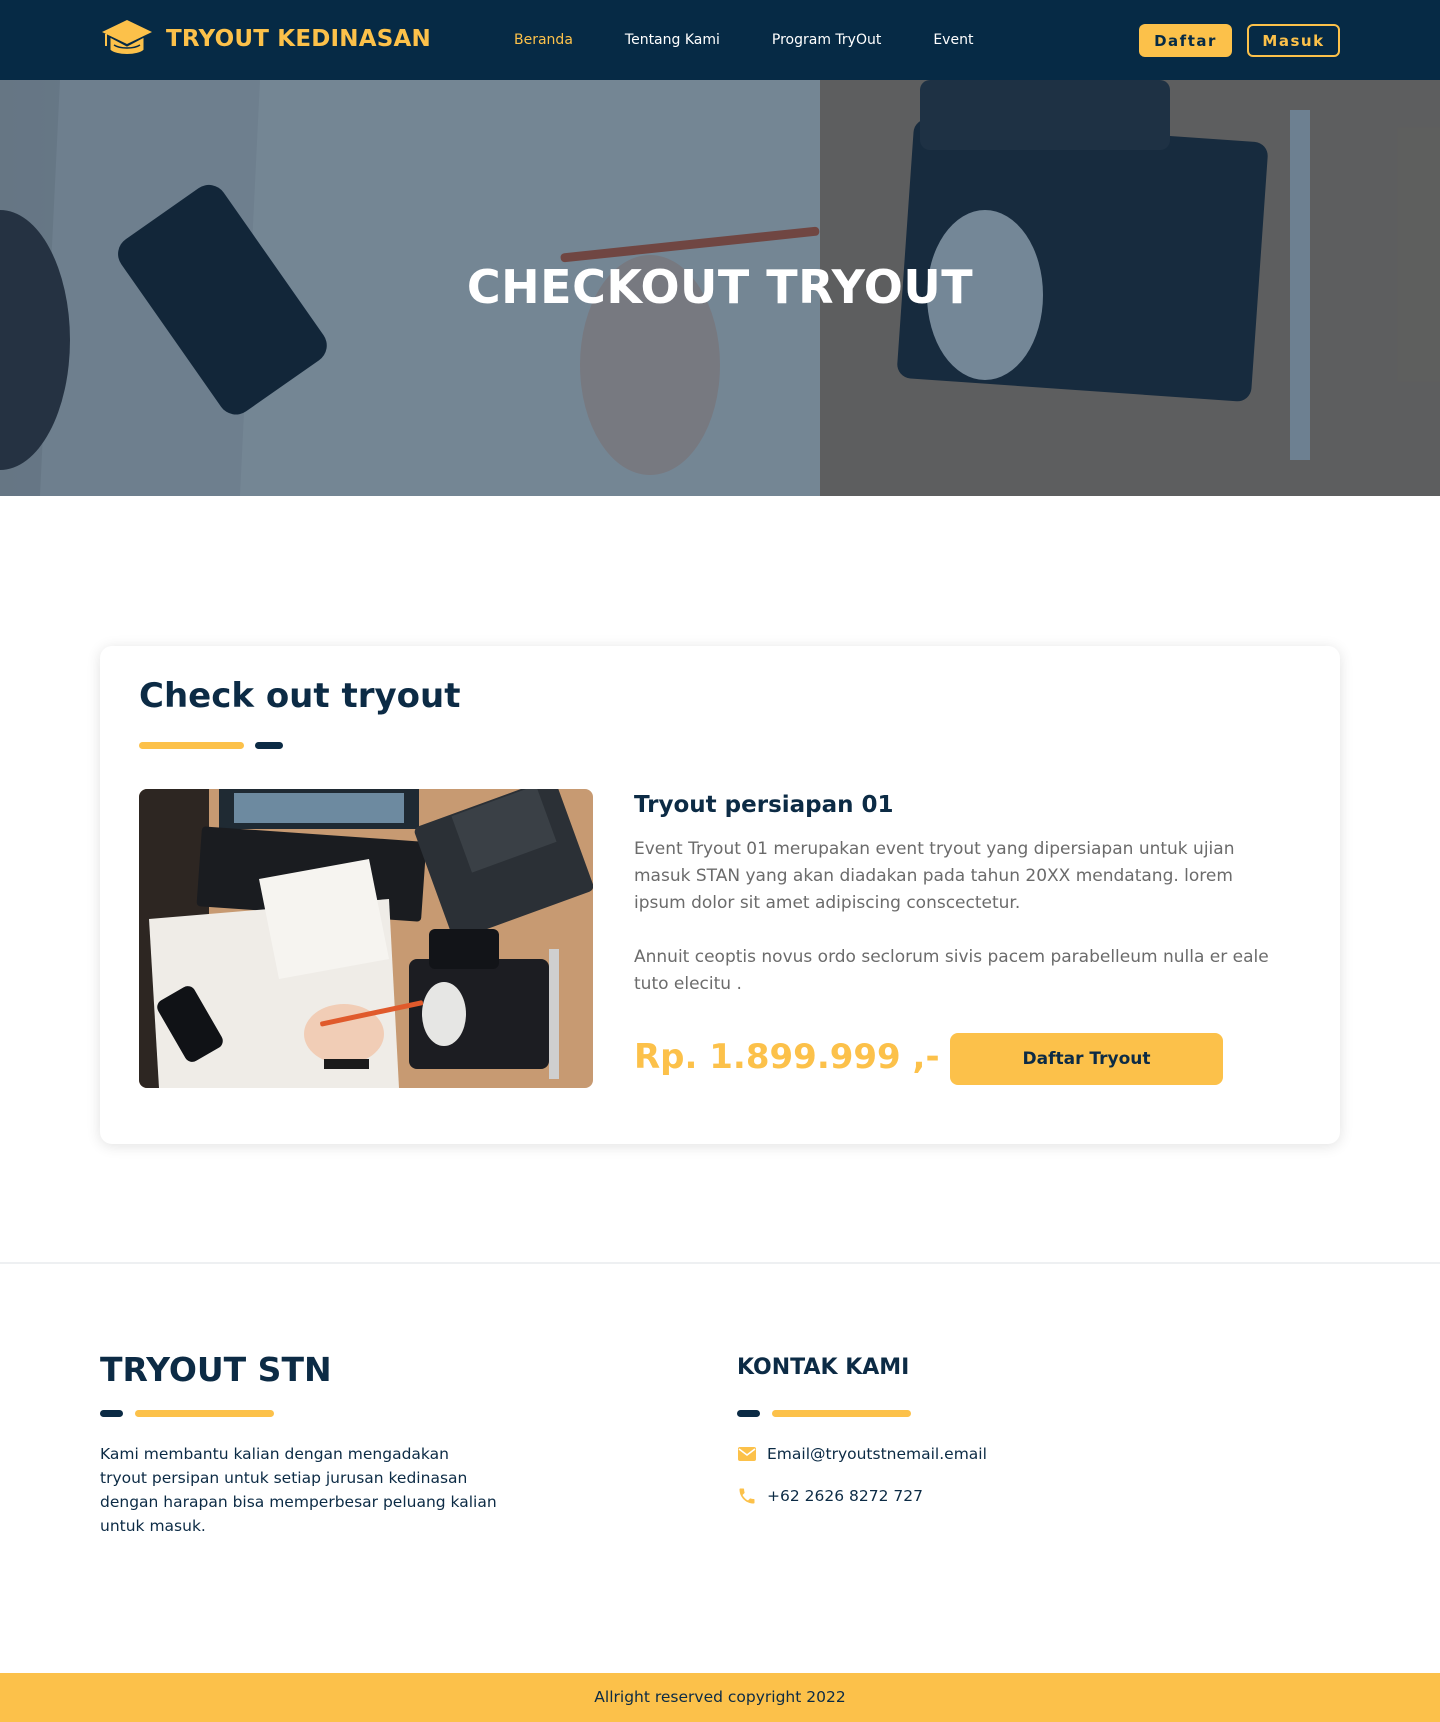 Image resolution: width=1440 pixels, height=1722 pixels. I want to click on nav-link-event: Event, so click(953, 40).